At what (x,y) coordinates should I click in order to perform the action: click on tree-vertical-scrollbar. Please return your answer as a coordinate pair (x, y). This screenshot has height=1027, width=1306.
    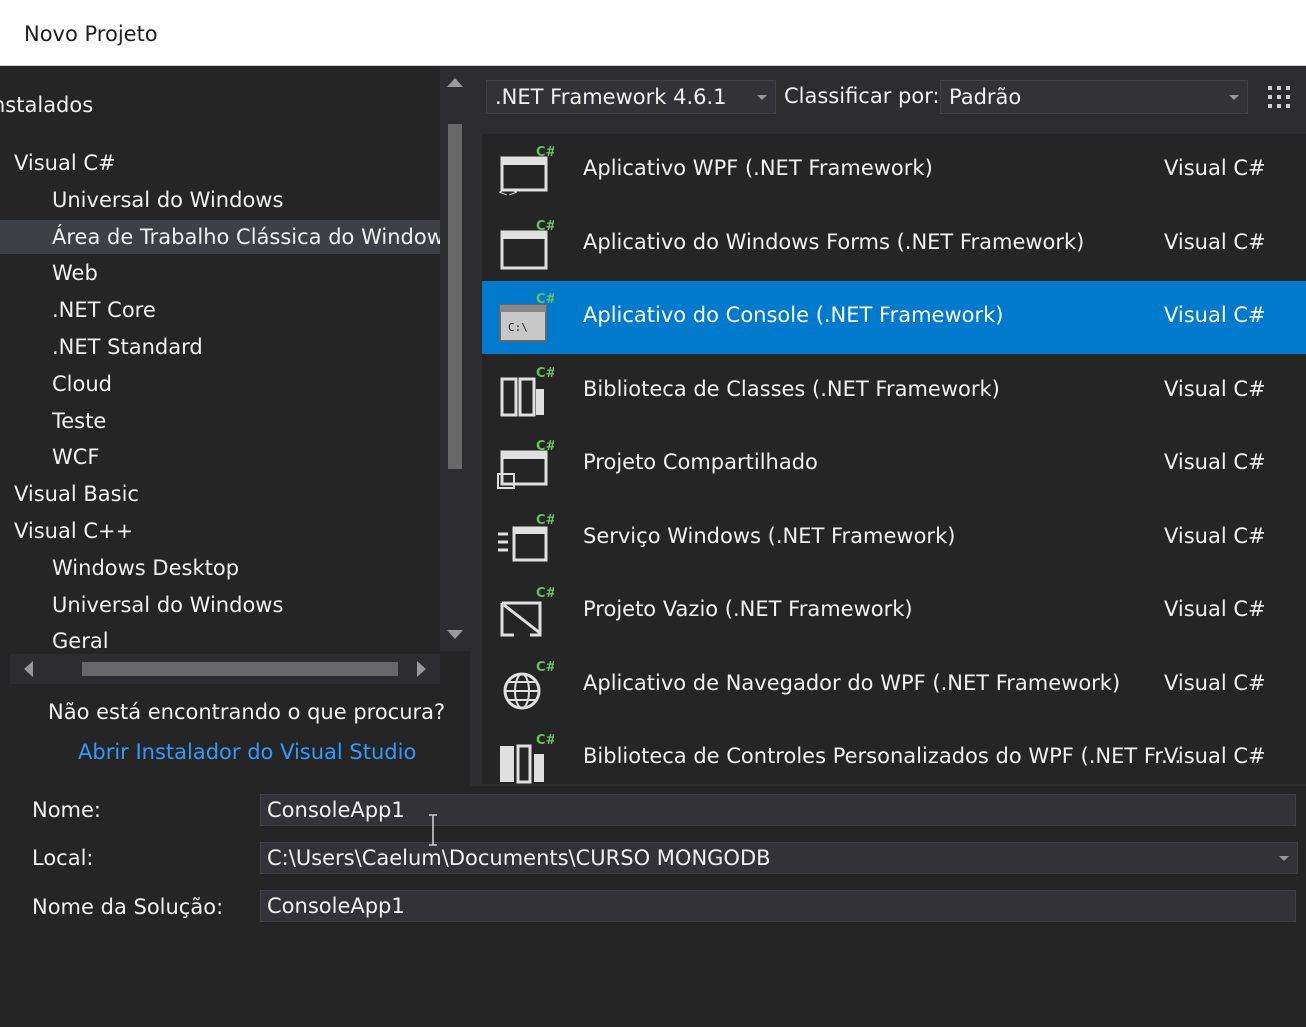
    Looking at the image, I should click on (455, 358).